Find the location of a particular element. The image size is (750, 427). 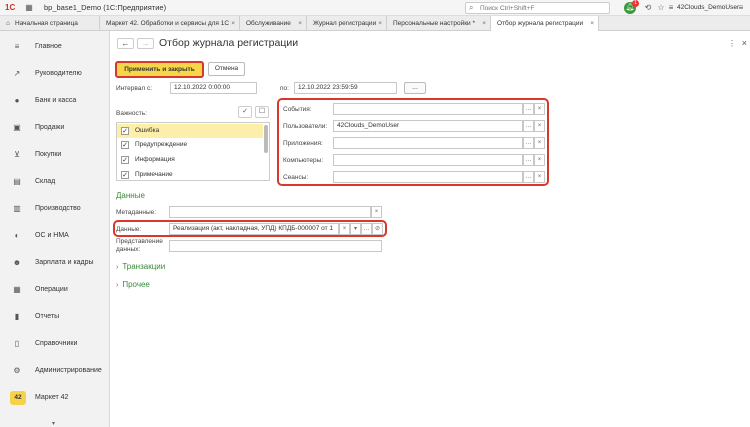

data-section-title: Данные is located at coordinates (130, 195).